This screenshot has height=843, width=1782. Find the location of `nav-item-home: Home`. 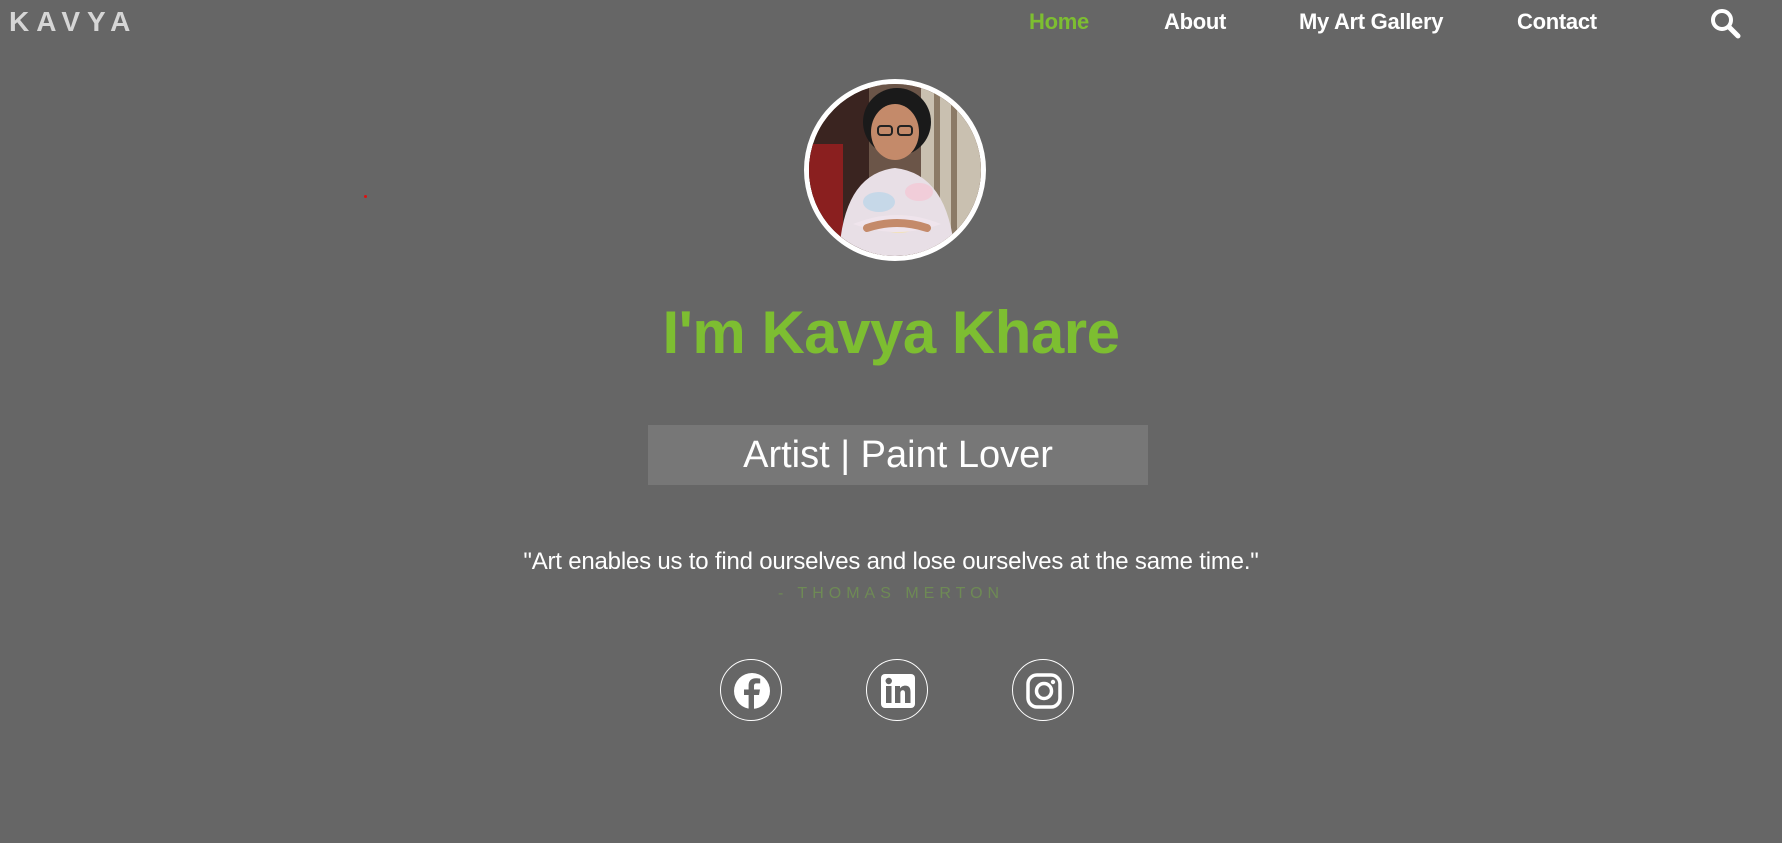

nav-item-home: Home is located at coordinates (1059, 22).